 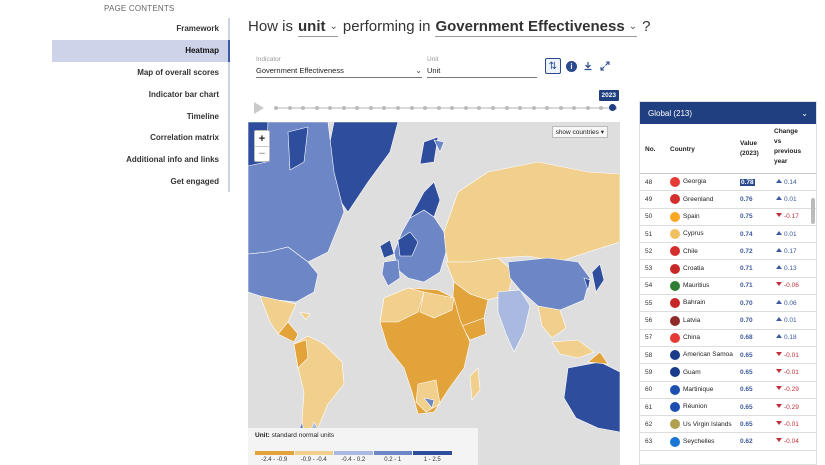 I want to click on legend-bin: -0.4 - 0.2, so click(x=353, y=457).